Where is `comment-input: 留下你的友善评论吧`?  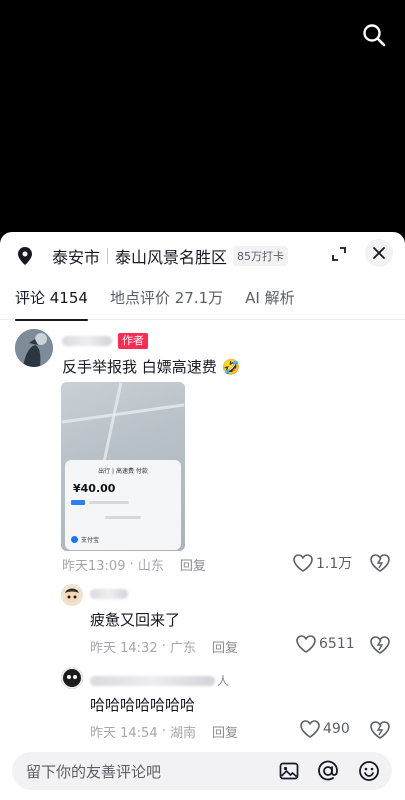 comment-input: 留下你的友善评论吧 is located at coordinates (202, 771).